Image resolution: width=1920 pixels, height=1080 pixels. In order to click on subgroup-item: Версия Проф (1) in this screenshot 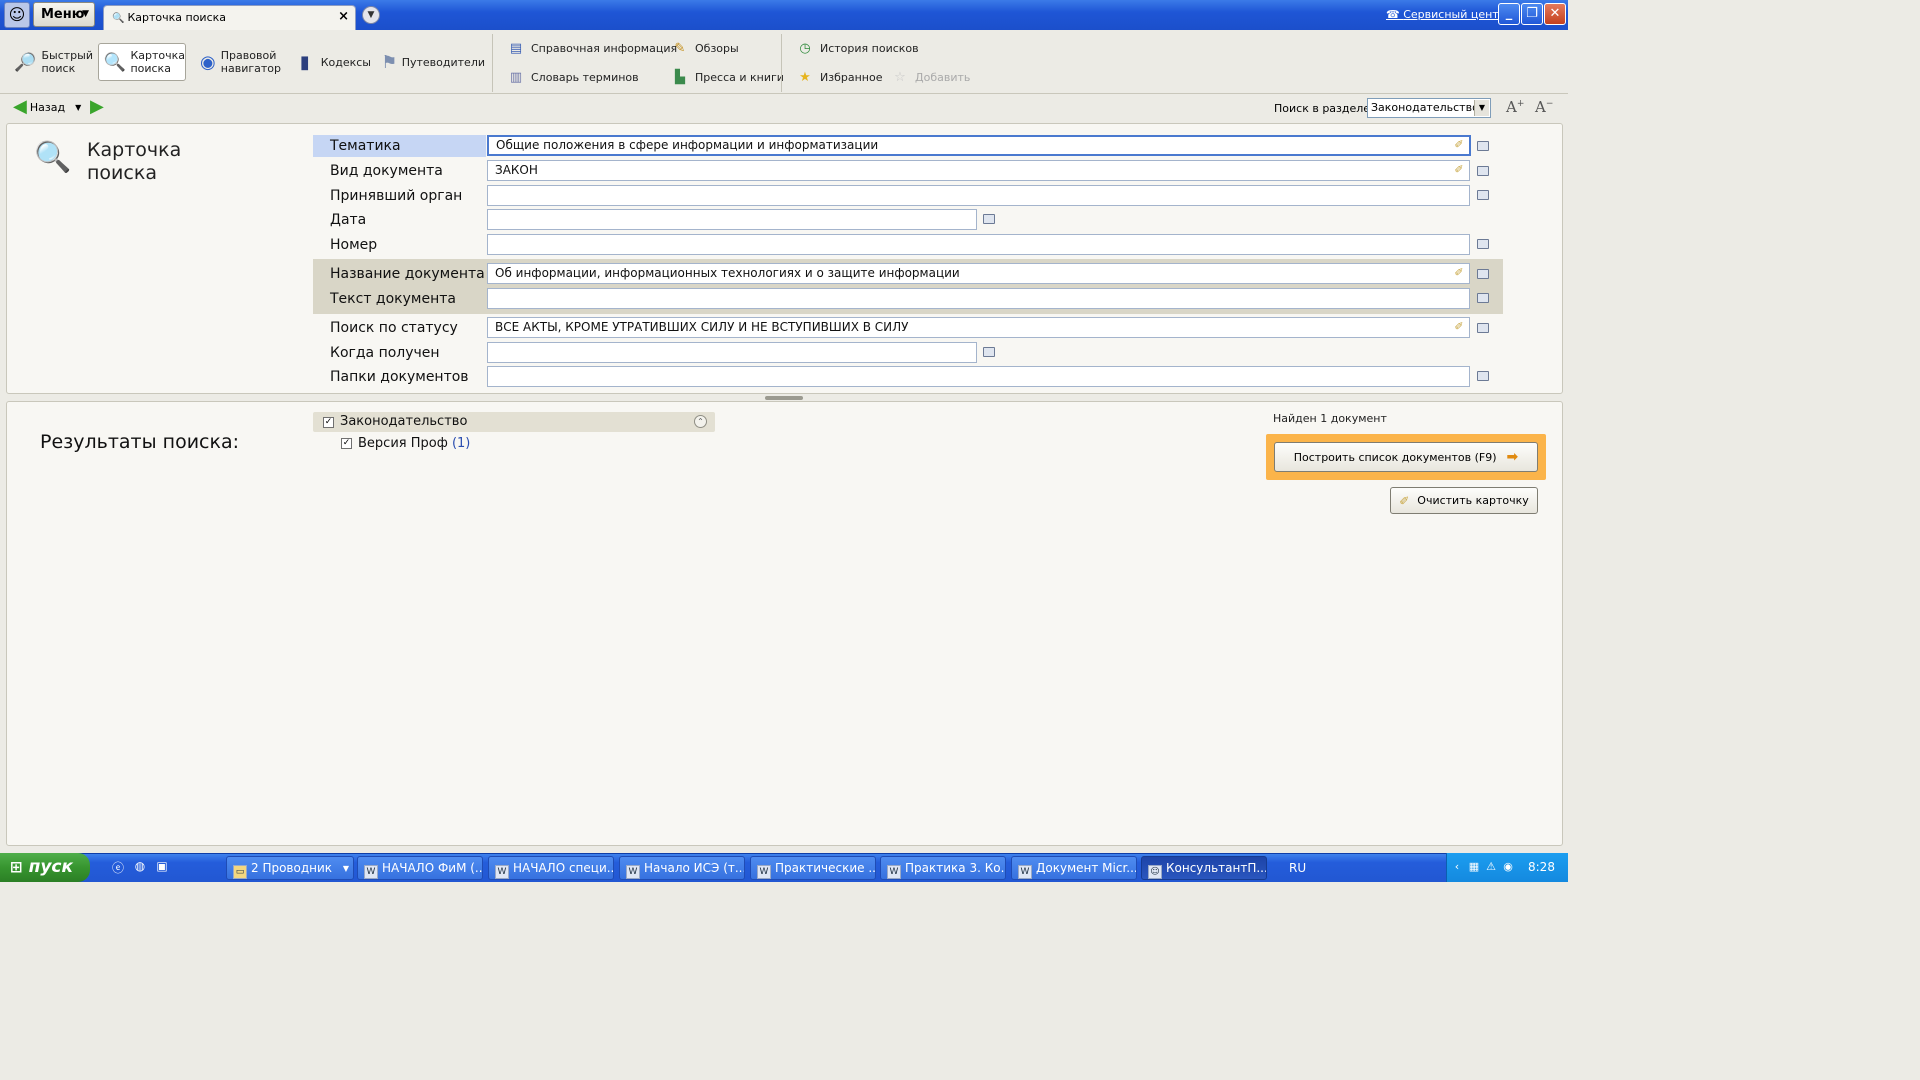, I will do `click(414, 443)`.